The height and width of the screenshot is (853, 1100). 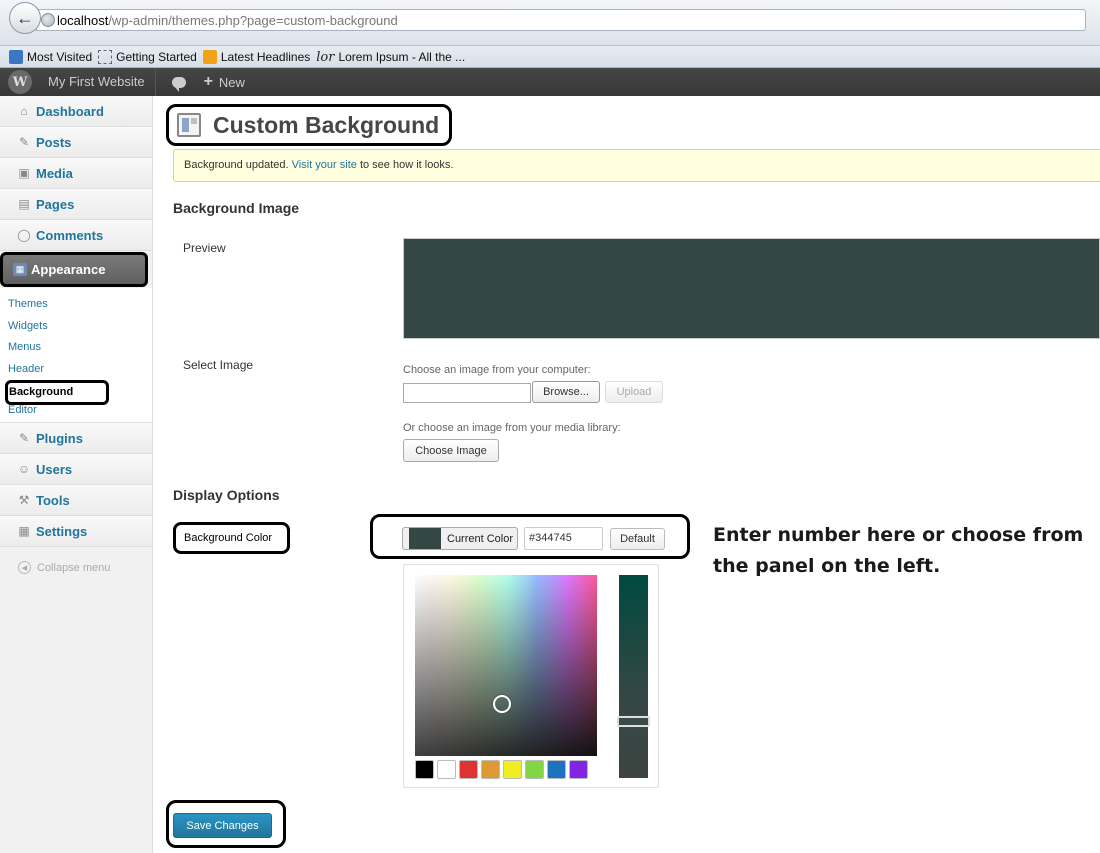 What do you see at coordinates (105, 56) in the screenshot?
I see `bookmark-page-icon` at bounding box center [105, 56].